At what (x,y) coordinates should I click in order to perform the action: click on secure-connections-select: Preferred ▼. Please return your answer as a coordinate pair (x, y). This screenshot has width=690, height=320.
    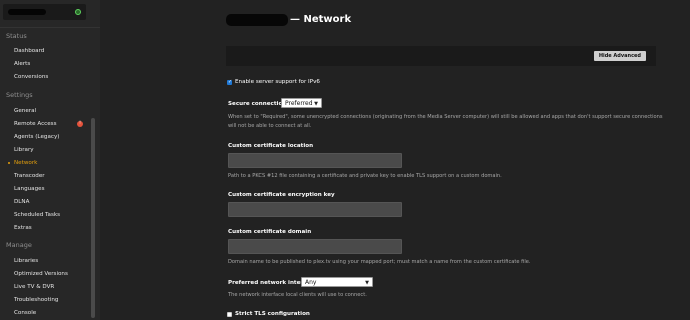
    Looking at the image, I should click on (301, 103).